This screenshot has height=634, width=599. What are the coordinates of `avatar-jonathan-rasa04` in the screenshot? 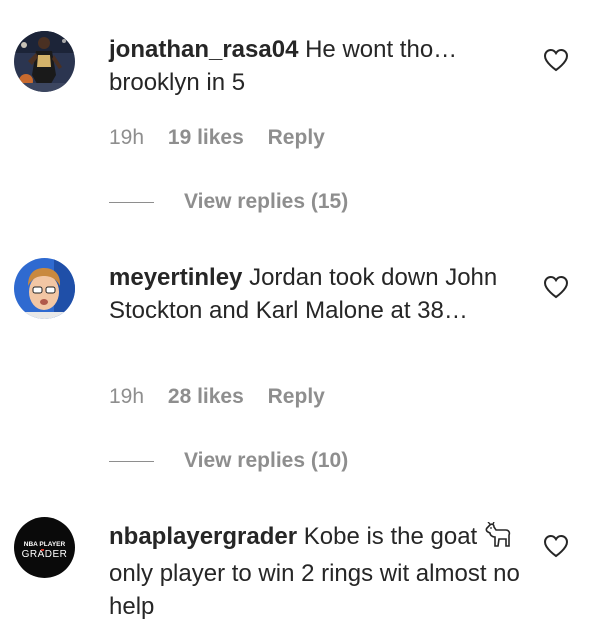 It's located at (44, 61).